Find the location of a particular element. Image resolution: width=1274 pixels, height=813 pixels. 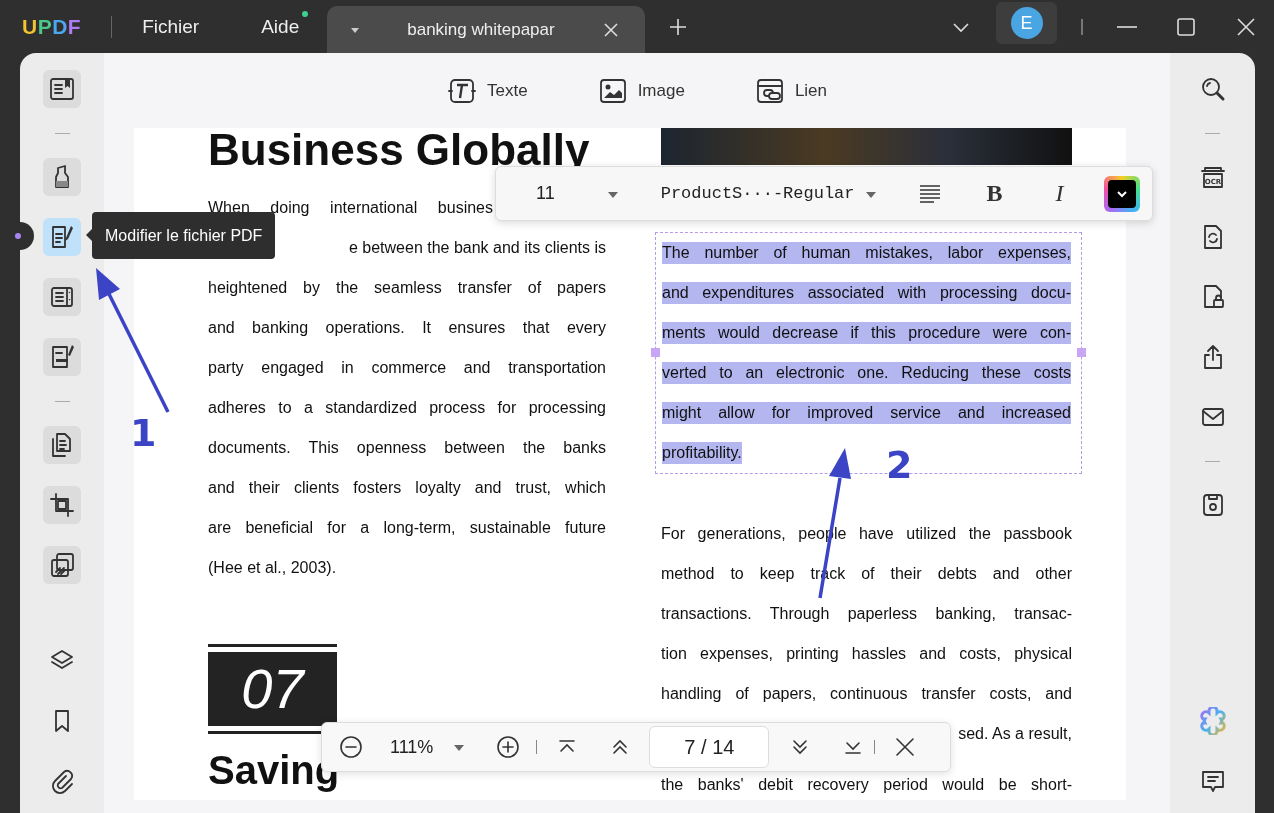

tab-title: banking whitepapar is located at coordinates (481, 29).